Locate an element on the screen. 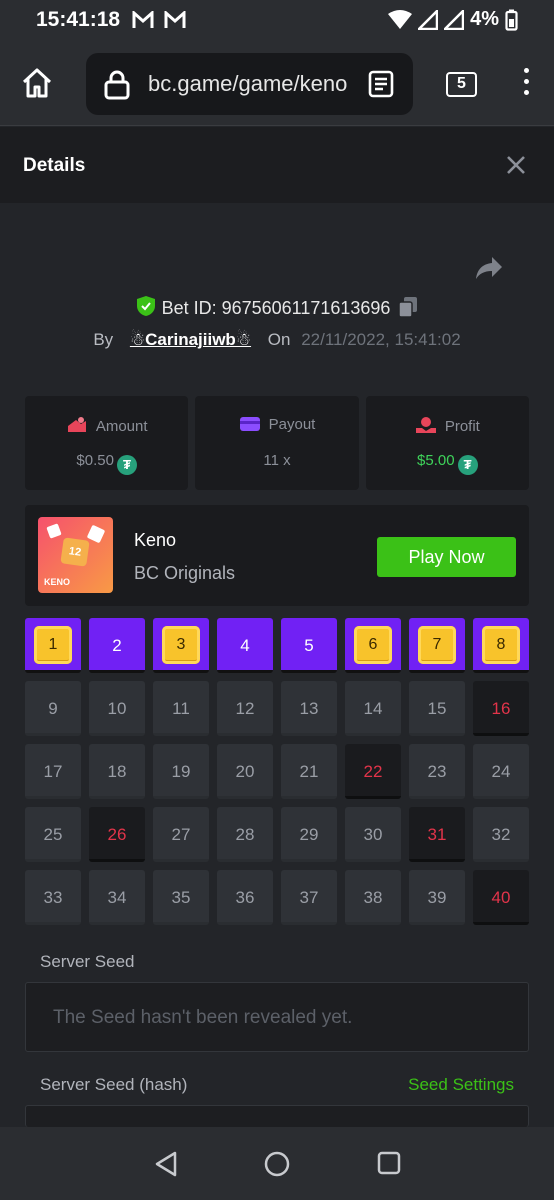  thumb-tag: KENO is located at coordinates (57, 582).